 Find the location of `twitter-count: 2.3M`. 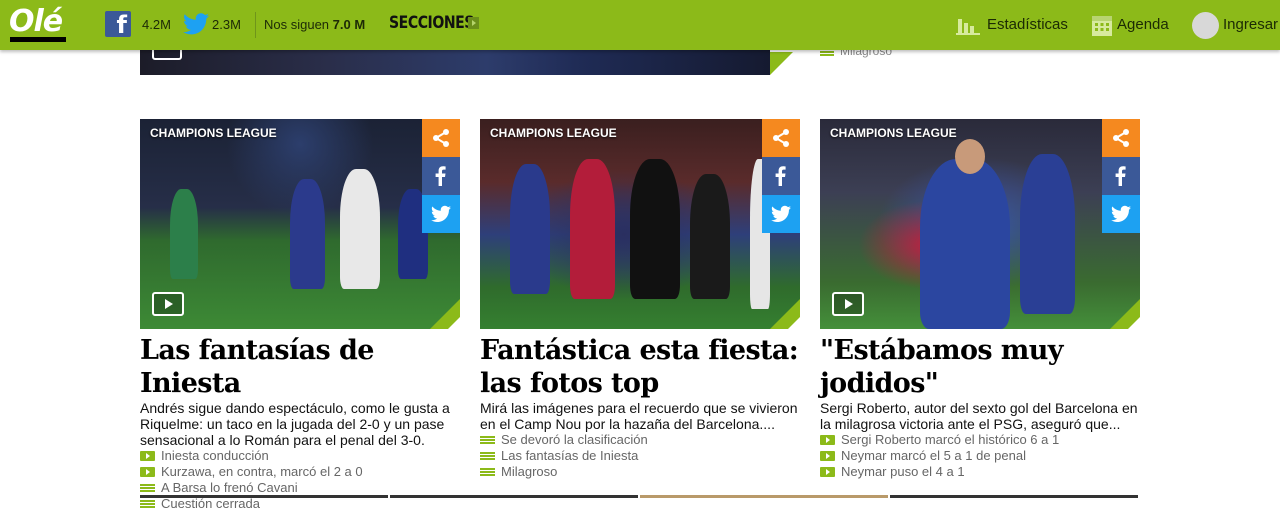

twitter-count: 2.3M is located at coordinates (226, 24).